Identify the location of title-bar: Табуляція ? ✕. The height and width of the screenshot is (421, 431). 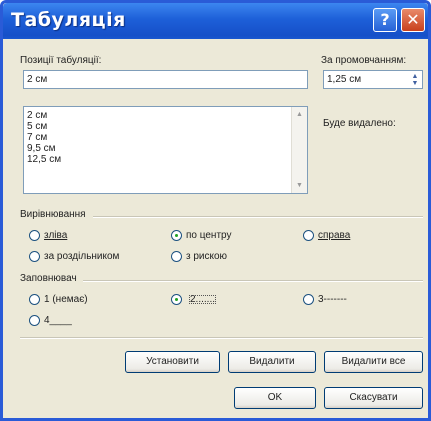
(215, 21).